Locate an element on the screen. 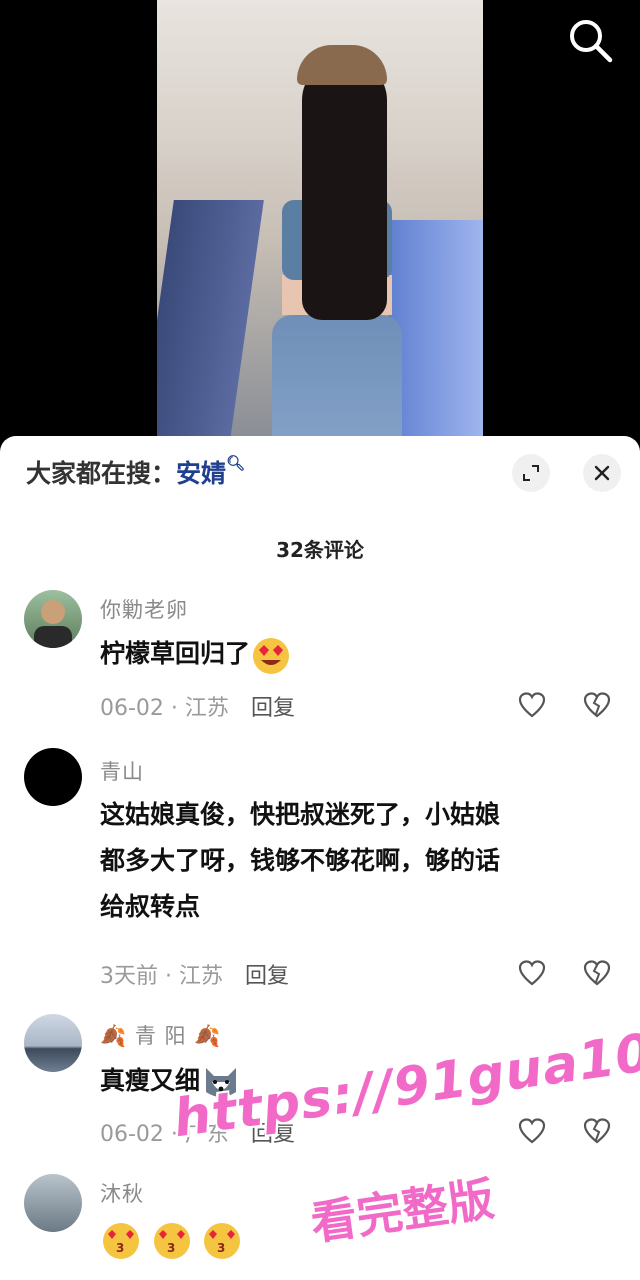 The height and width of the screenshot is (1280, 640). hot-search-keyword: 安婧 is located at coordinates (201, 473).